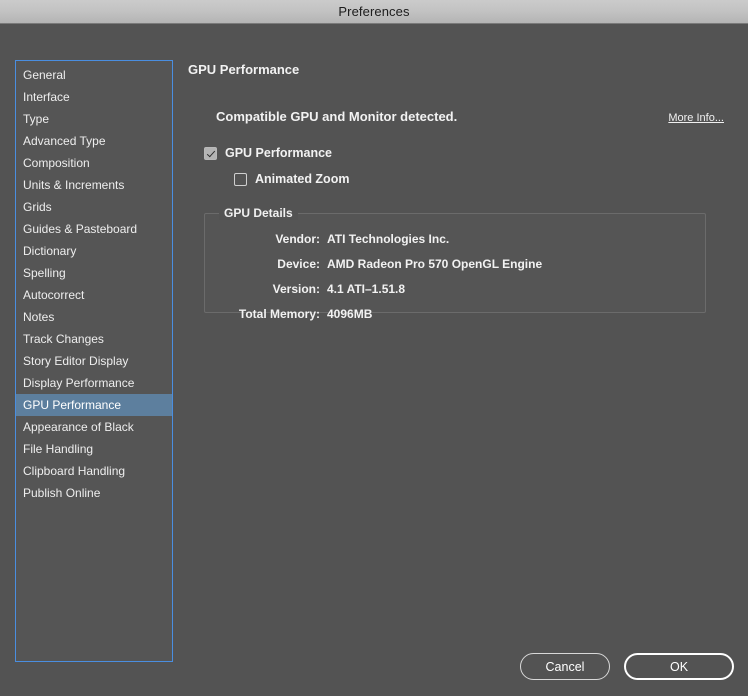 This screenshot has width=748, height=696. Describe the element at coordinates (94, 383) in the screenshot. I see `sidebar-item-display-performance: Display Performance` at that location.